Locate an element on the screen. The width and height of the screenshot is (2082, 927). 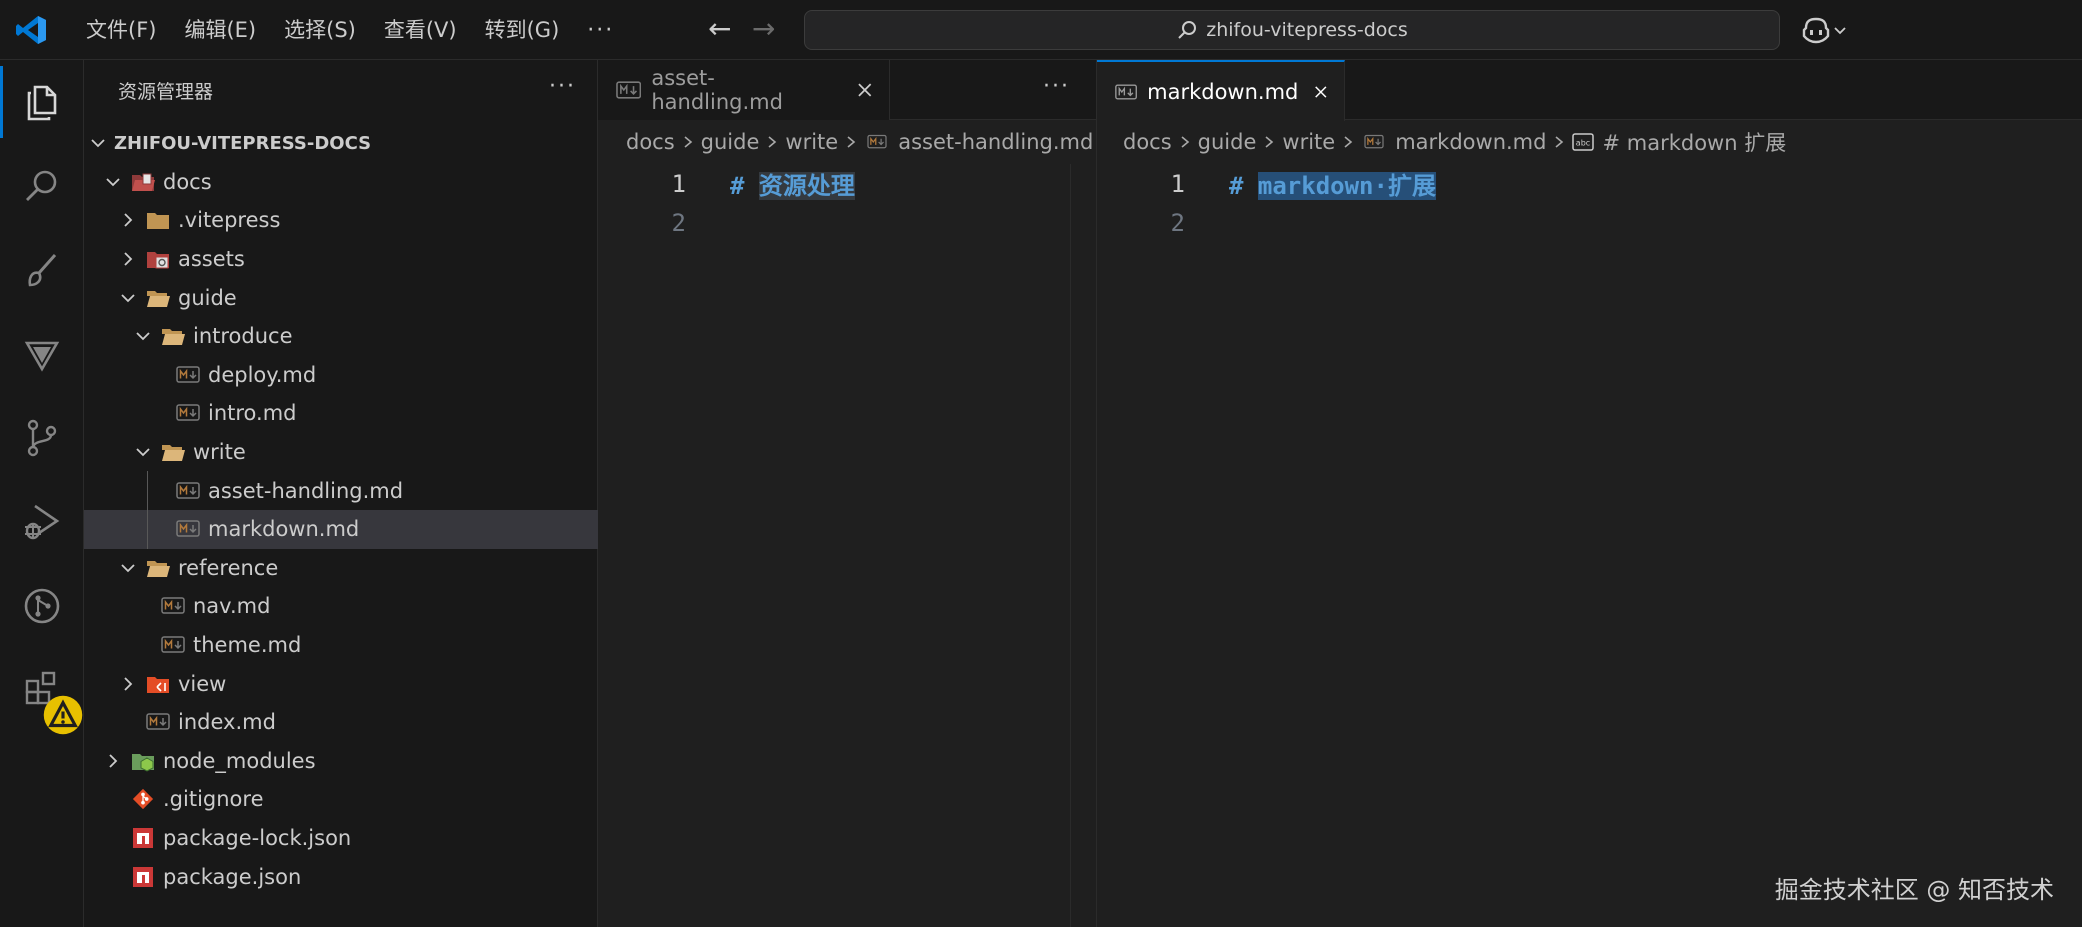
tab-strip-right: markdown.md is located at coordinates (1589, 90).